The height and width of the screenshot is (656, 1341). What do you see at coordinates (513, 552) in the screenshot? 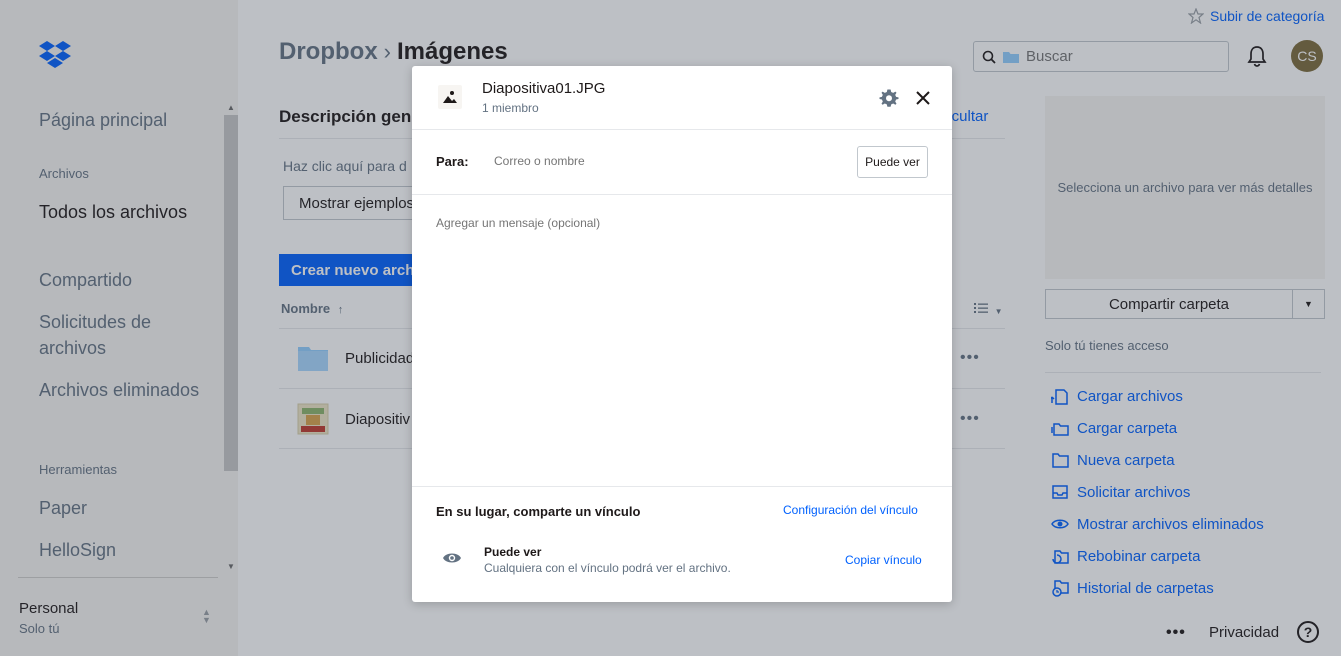
I see `link-permission-label: Puede ver` at bounding box center [513, 552].